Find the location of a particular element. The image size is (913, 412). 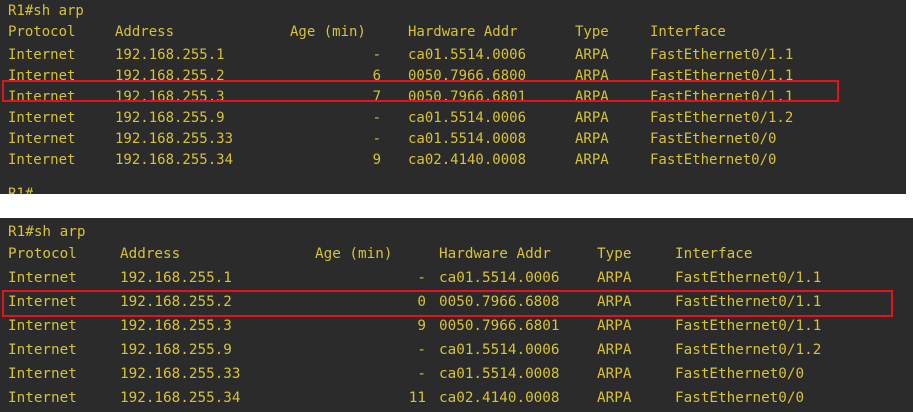

trailing-prompt: R1# is located at coordinates (21, 190).